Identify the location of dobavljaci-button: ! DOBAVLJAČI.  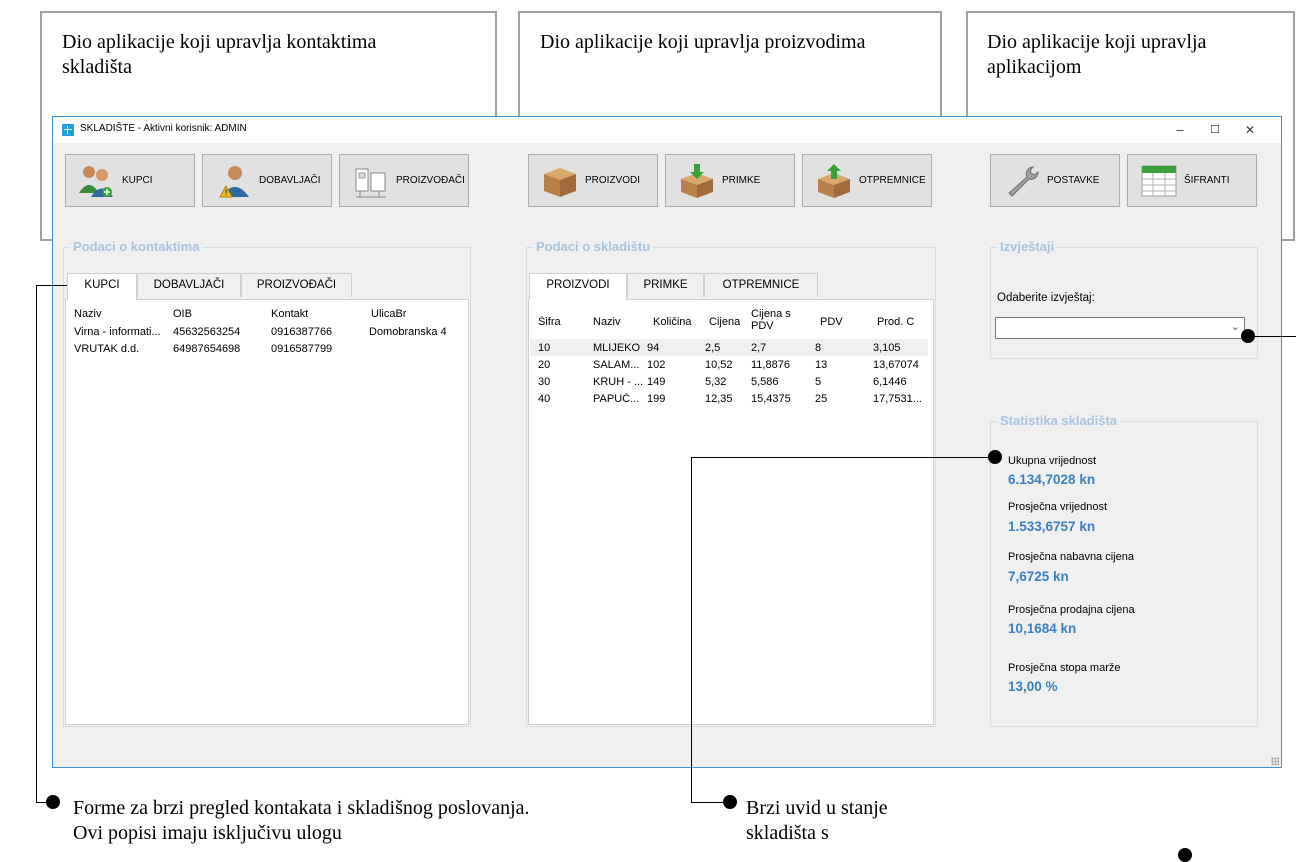
(267, 180).